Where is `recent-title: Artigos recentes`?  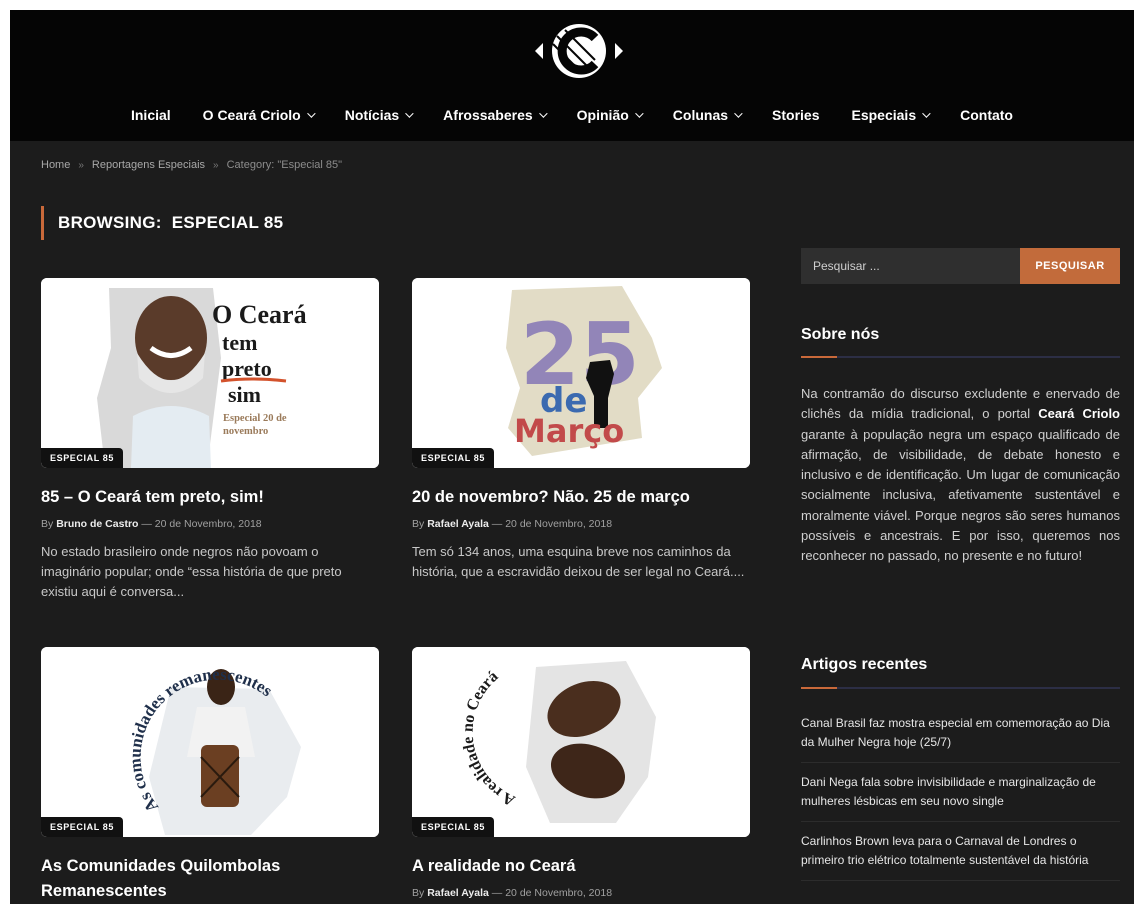 recent-title: Artigos recentes is located at coordinates (864, 664).